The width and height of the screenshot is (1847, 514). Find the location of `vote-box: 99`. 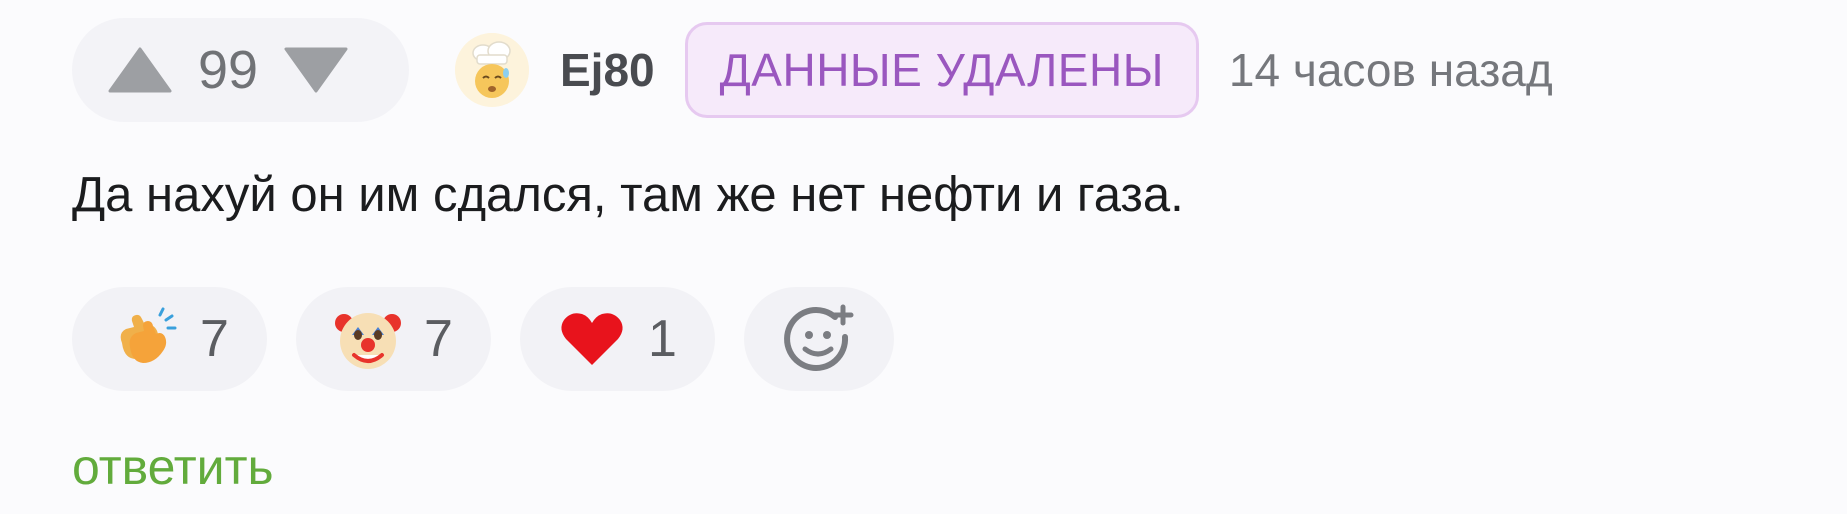

vote-box: 99 is located at coordinates (240, 70).